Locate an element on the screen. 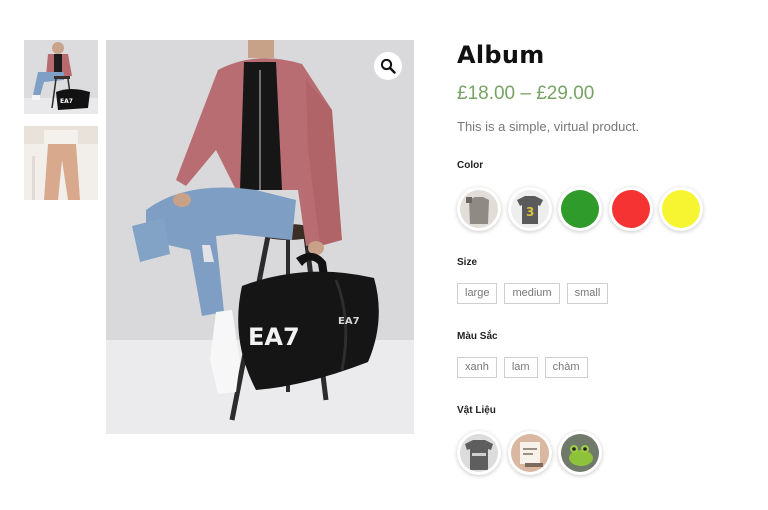 This screenshot has height=510, width=768. mau-sac-attribute-label: Màu Sắc is located at coordinates (477, 336).